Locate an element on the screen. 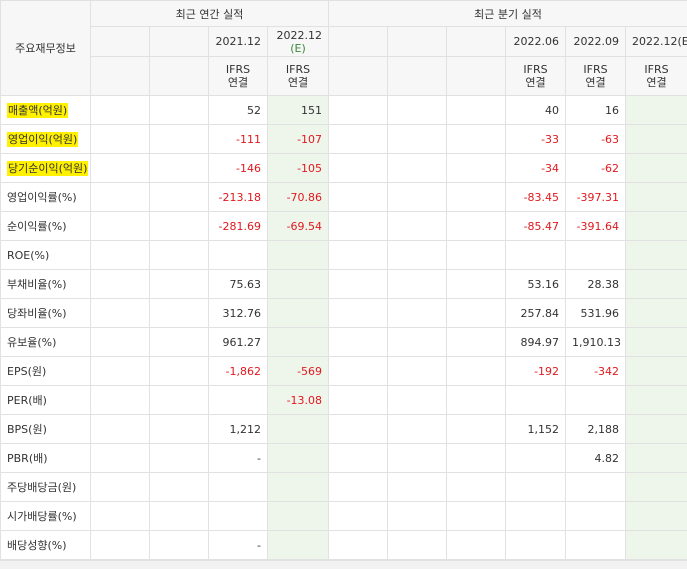 This screenshot has height=569, width=687. quarter-title: 최근 분기 실적 is located at coordinates (508, 14).